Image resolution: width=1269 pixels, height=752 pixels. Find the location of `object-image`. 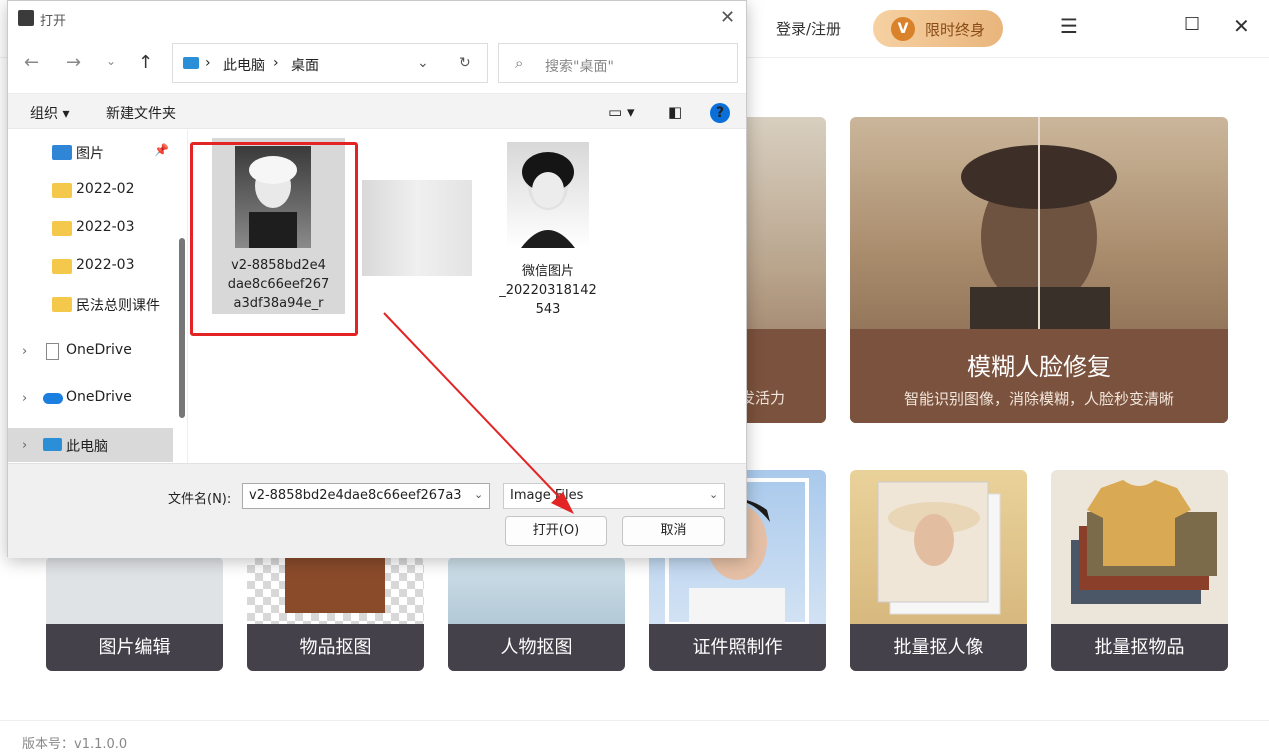

object-image is located at coordinates (335, 585).